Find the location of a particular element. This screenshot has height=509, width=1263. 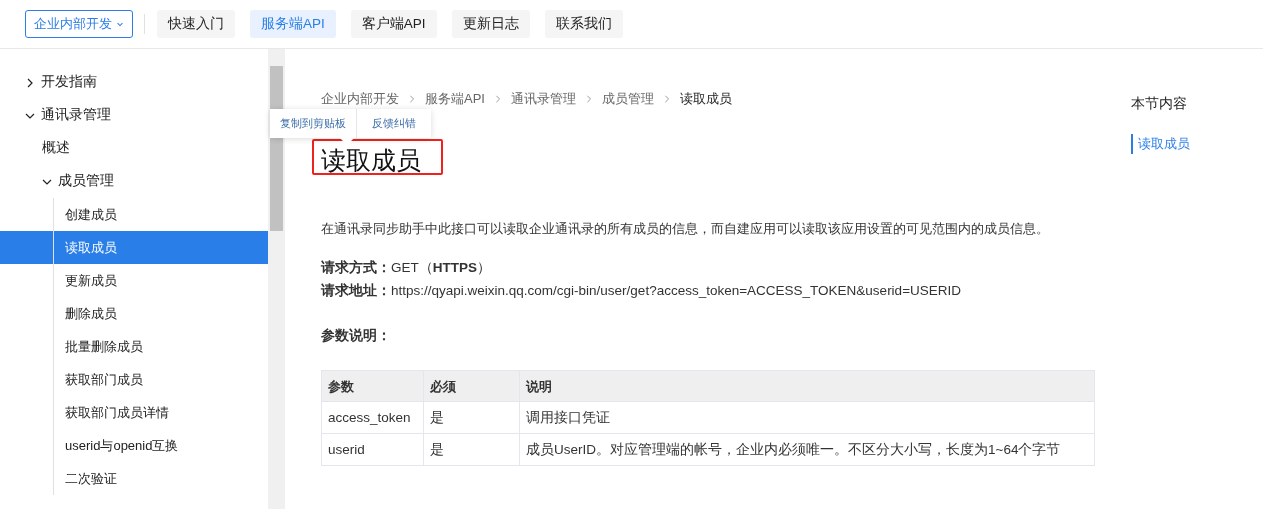

popover-action: 复制到剪贴板 is located at coordinates (313, 123).